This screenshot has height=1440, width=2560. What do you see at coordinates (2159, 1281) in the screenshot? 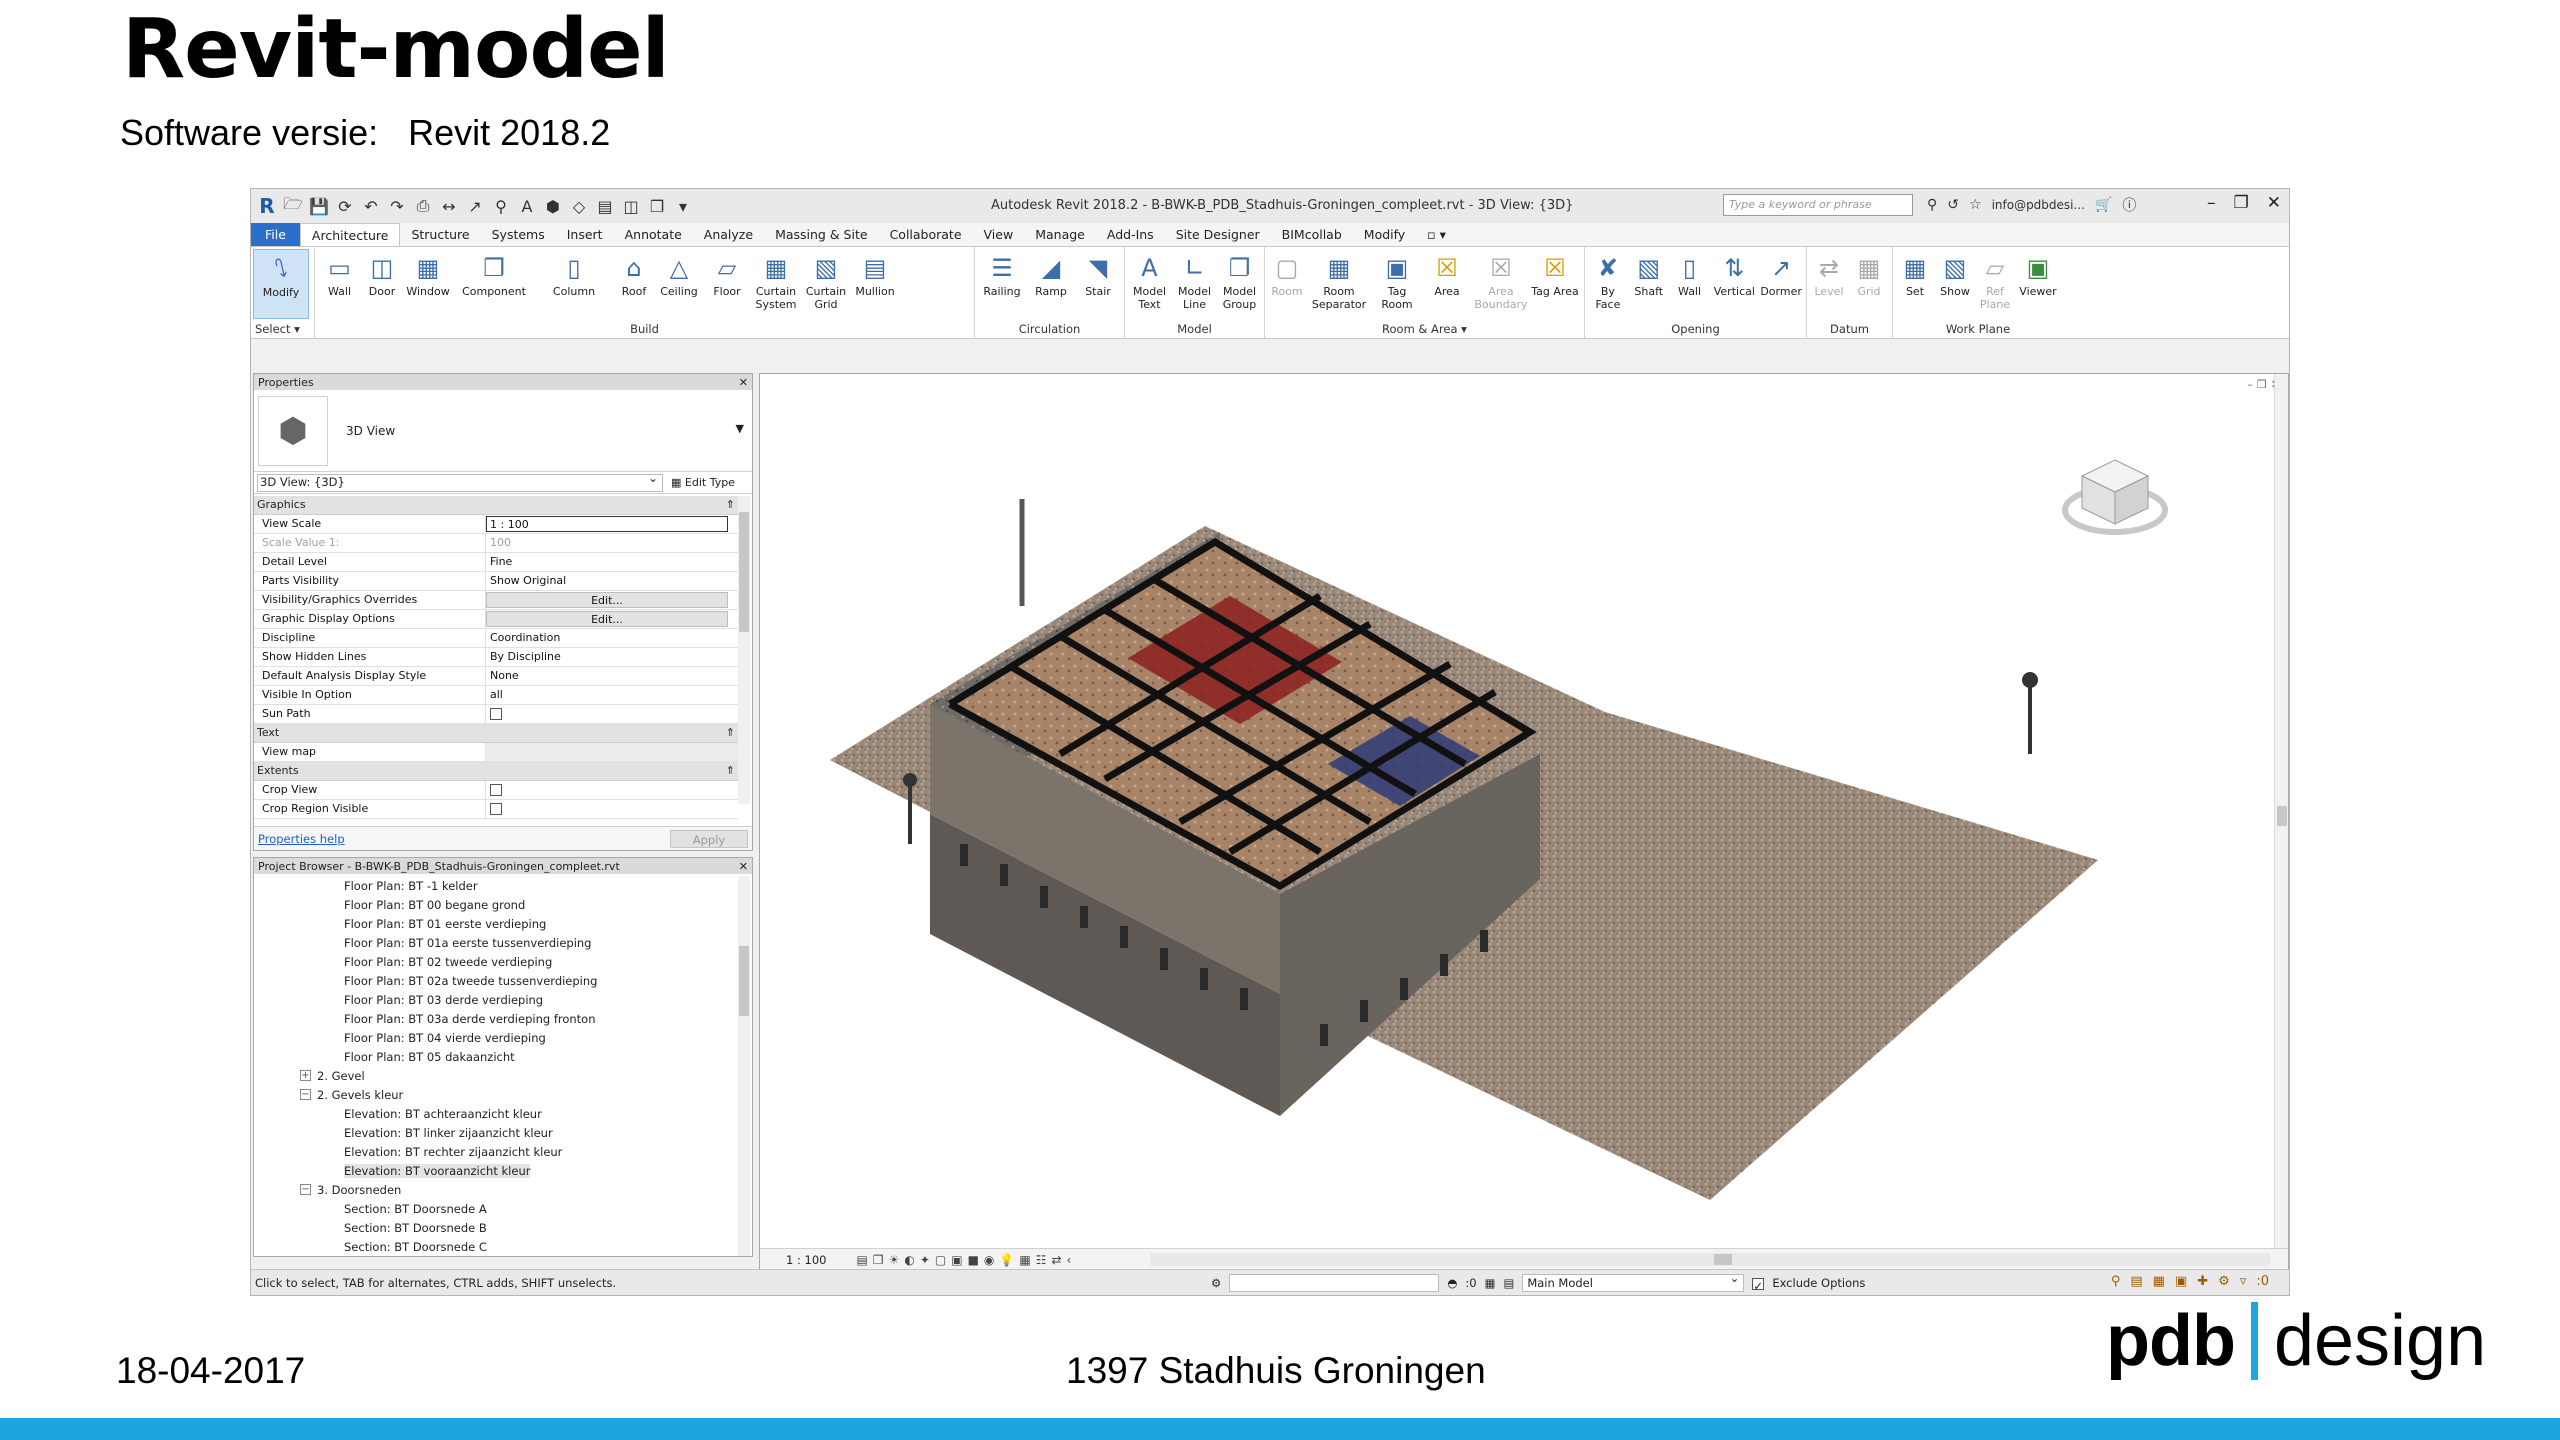
I see `select-pinned-icon: ▦` at bounding box center [2159, 1281].